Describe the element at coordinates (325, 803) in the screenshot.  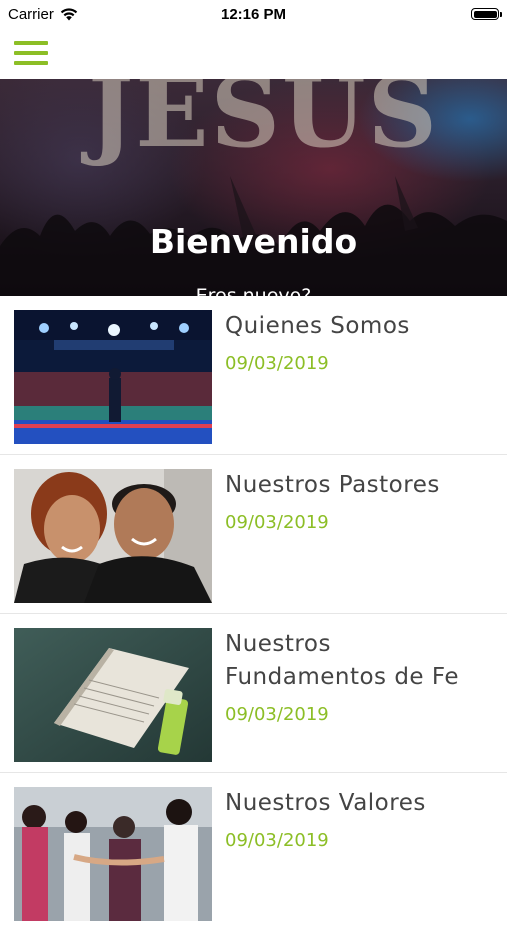
I see `item-title: Nuestros Valores` at that location.